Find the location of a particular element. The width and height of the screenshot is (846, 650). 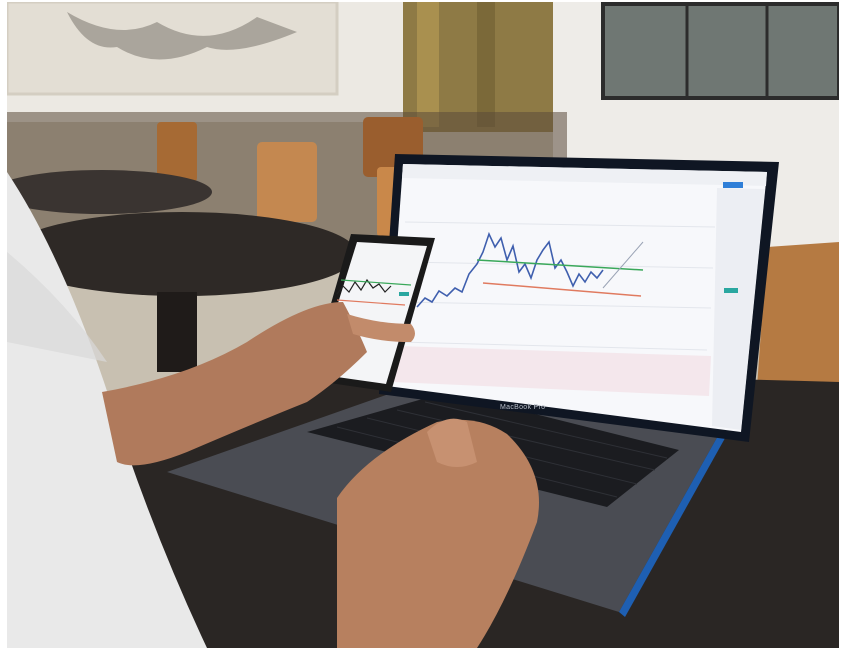

screen-button is located at coordinates (733, 185).